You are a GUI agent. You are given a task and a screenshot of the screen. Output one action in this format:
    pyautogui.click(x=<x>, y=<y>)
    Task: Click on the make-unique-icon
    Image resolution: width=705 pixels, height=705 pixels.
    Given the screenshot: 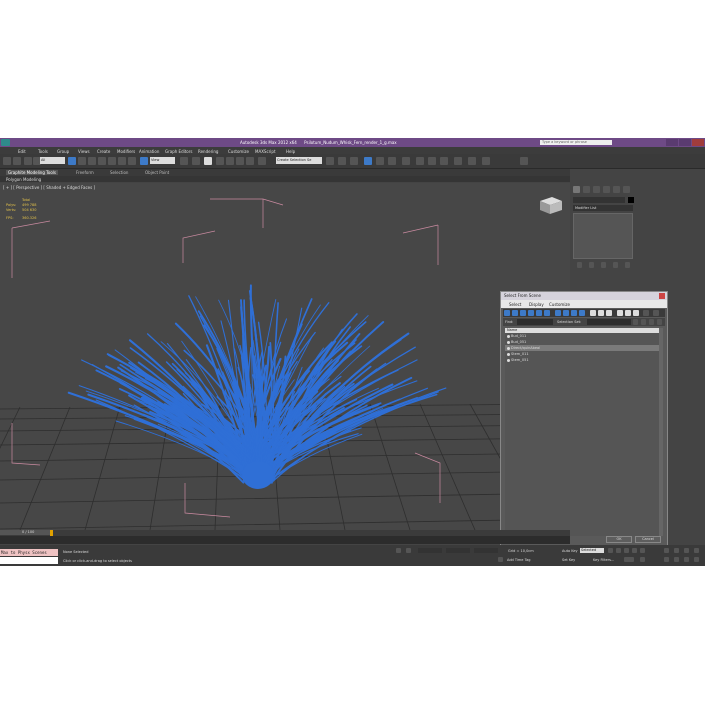 What is the action you would take?
    pyautogui.click(x=603, y=265)
    